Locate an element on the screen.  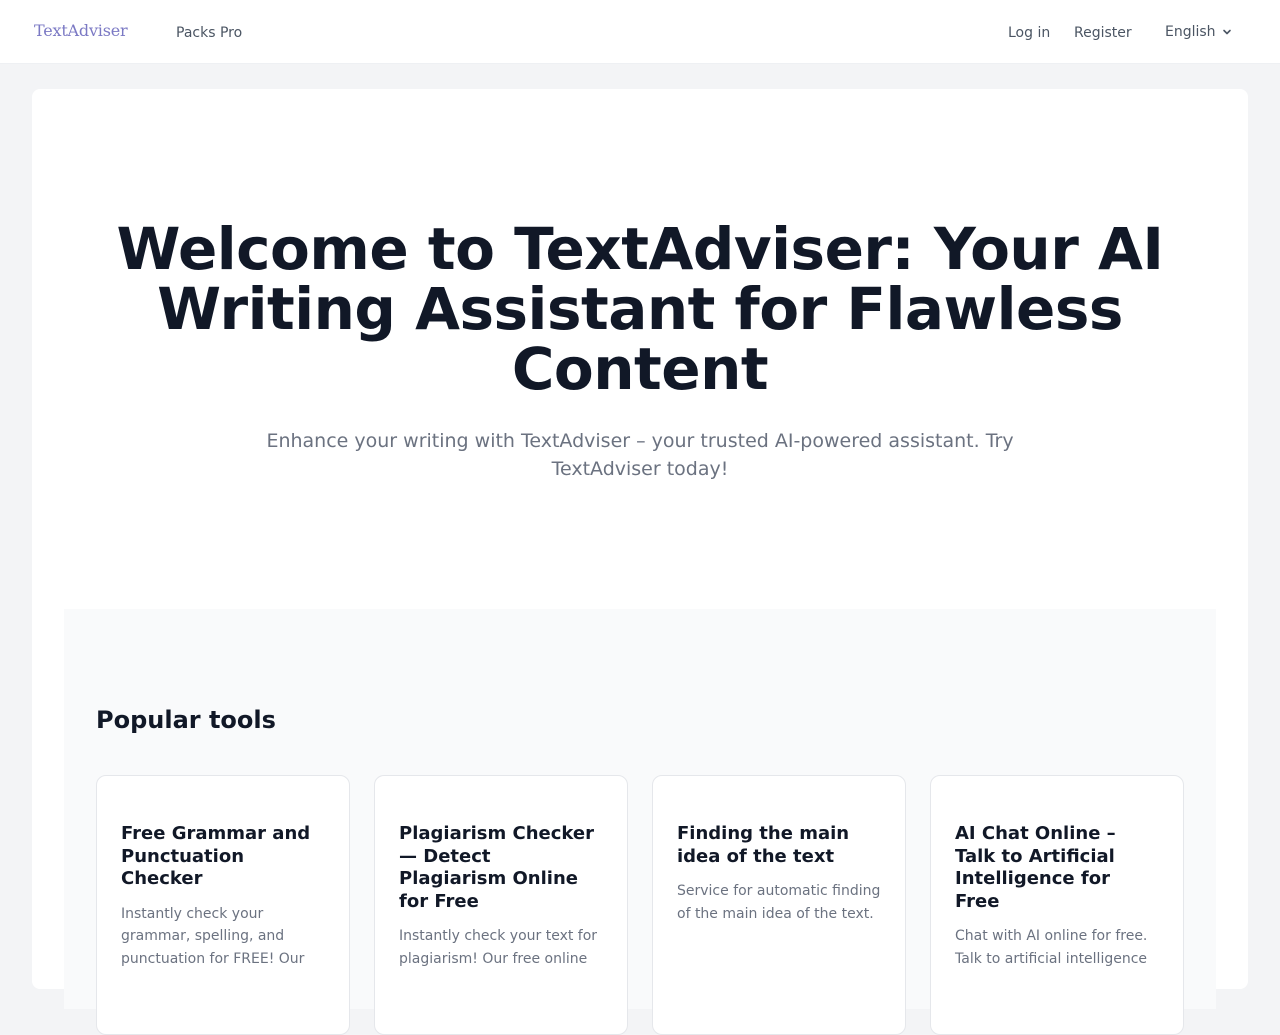
brand-logo-link: TextAdviser is located at coordinates (81, 30).